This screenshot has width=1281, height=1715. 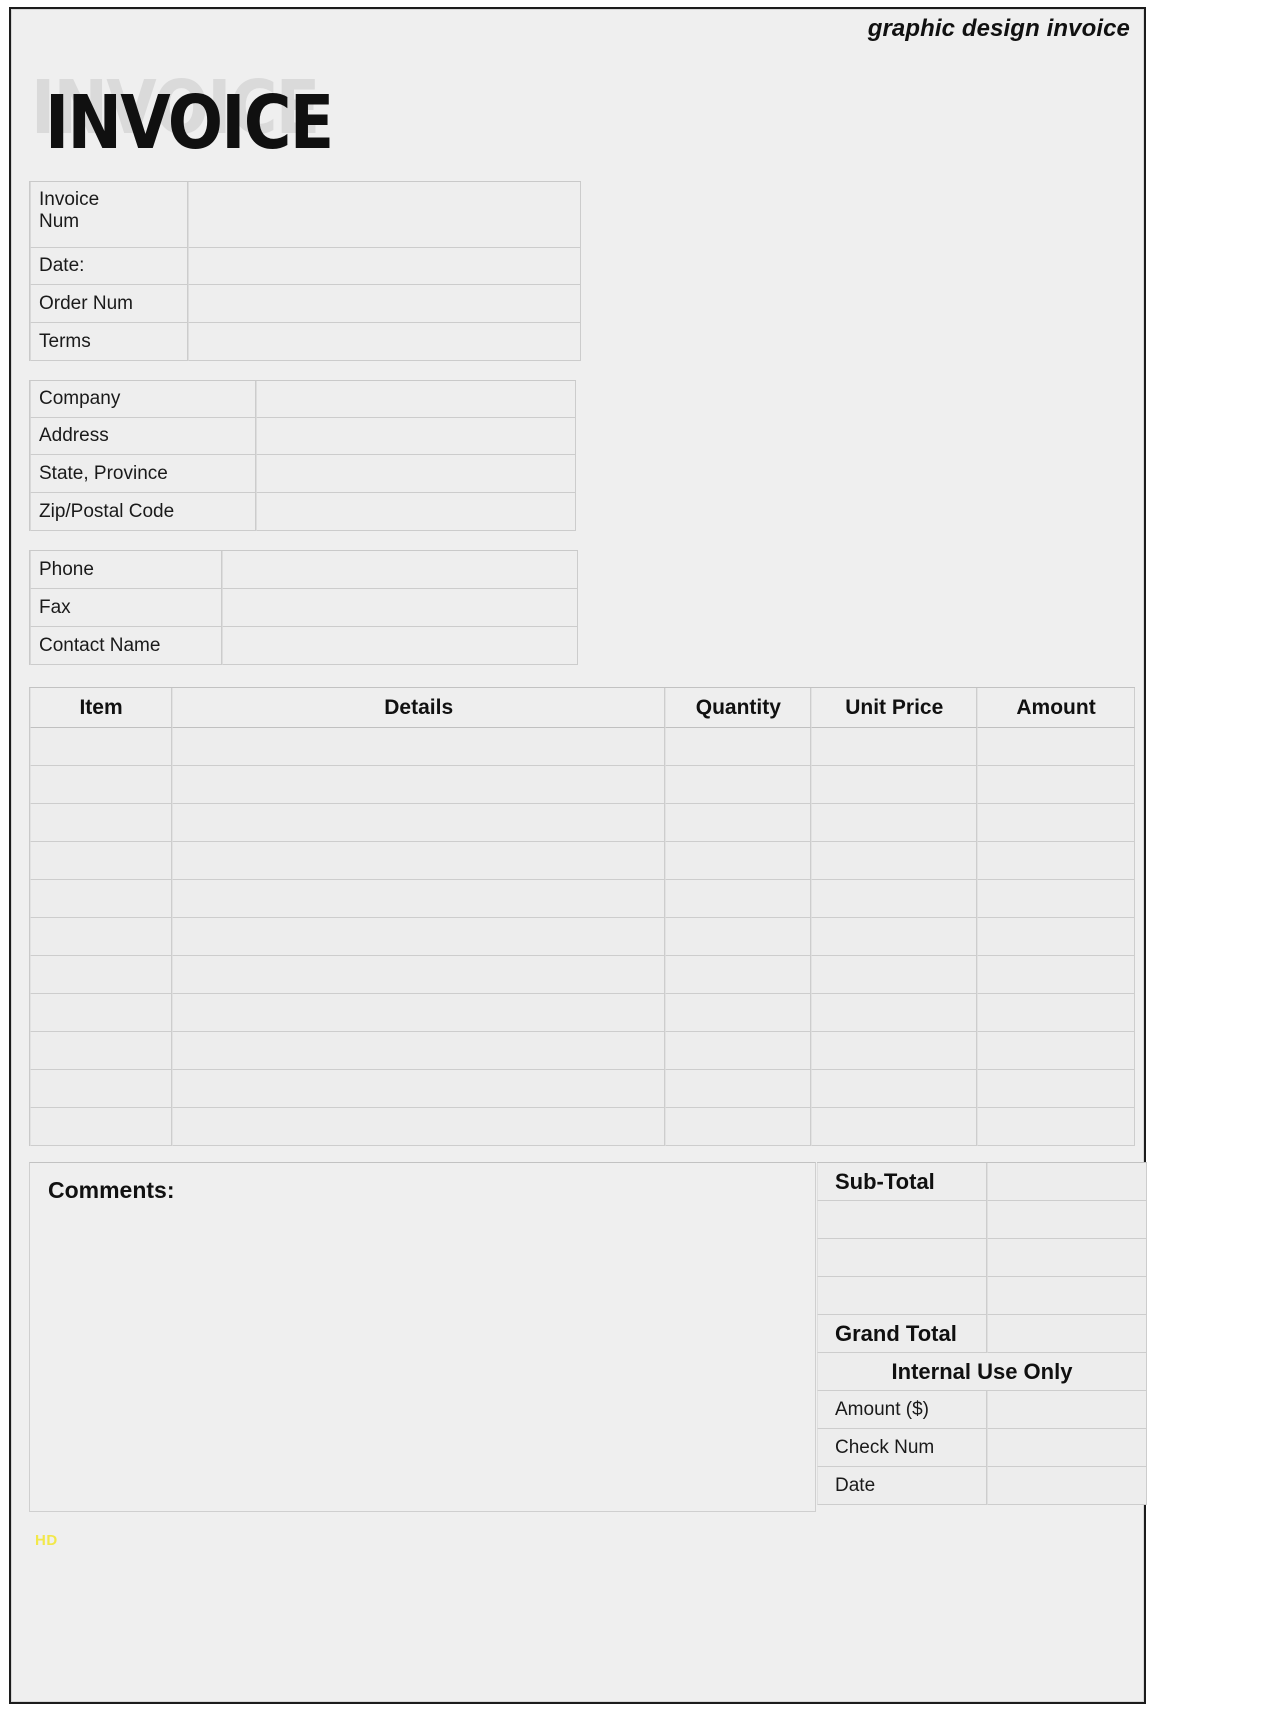 I want to click on contact-info-label: Fax, so click(x=126, y=608).